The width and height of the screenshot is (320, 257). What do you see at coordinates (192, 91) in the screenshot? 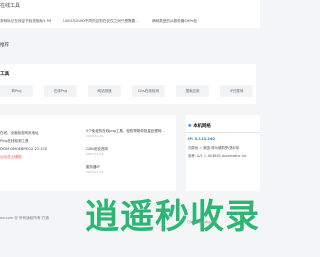
I see `tool-button: 搜索应用` at bounding box center [192, 91].